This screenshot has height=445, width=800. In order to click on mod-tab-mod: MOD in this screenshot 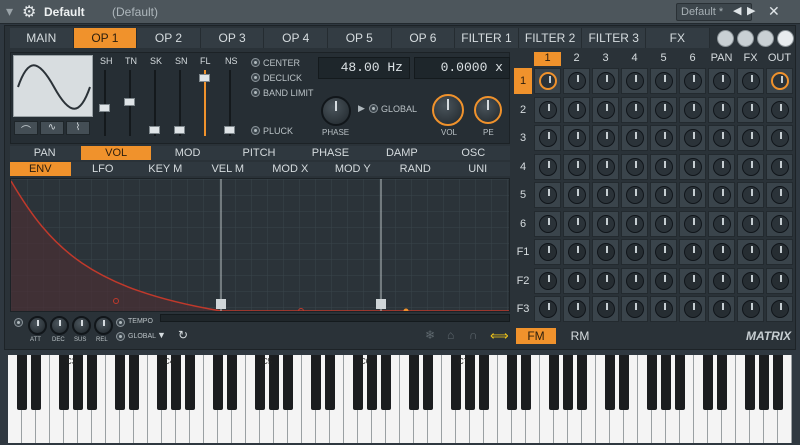, I will do `click(187, 153)`.